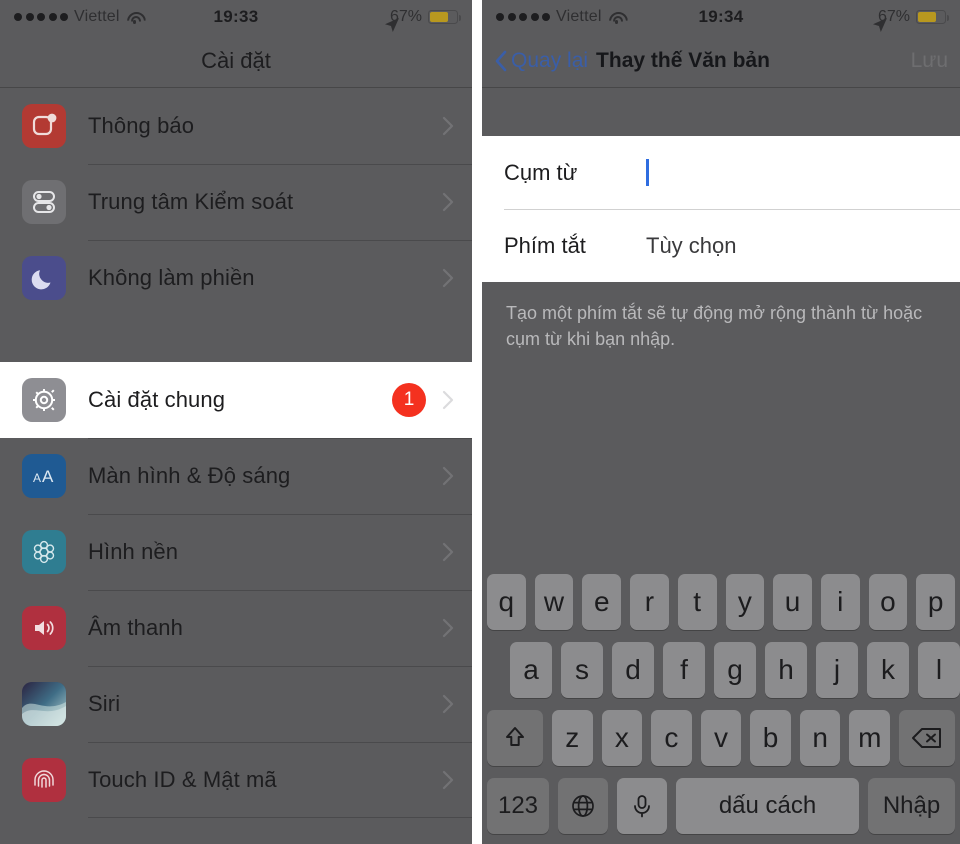 The width and height of the screenshot is (960, 844). I want to click on row-accessory: 1, so click(423, 400).